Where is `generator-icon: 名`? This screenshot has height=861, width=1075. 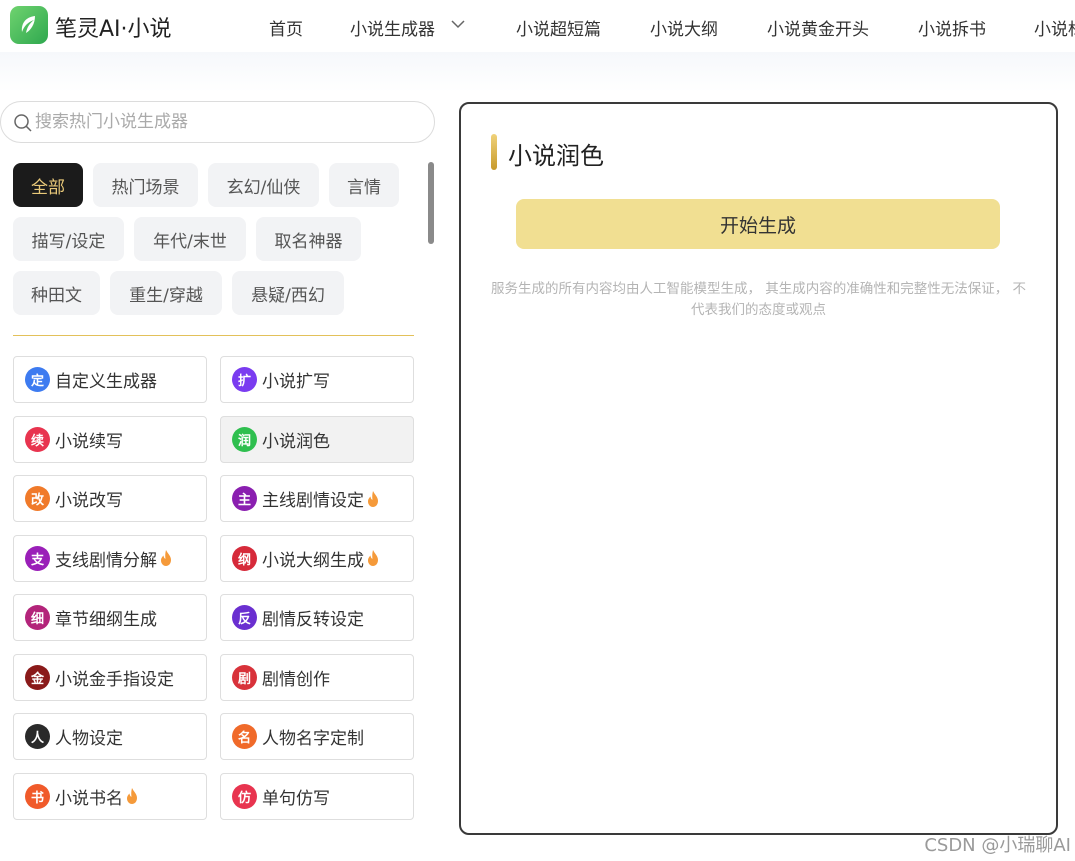
generator-icon: 名 is located at coordinates (244, 736).